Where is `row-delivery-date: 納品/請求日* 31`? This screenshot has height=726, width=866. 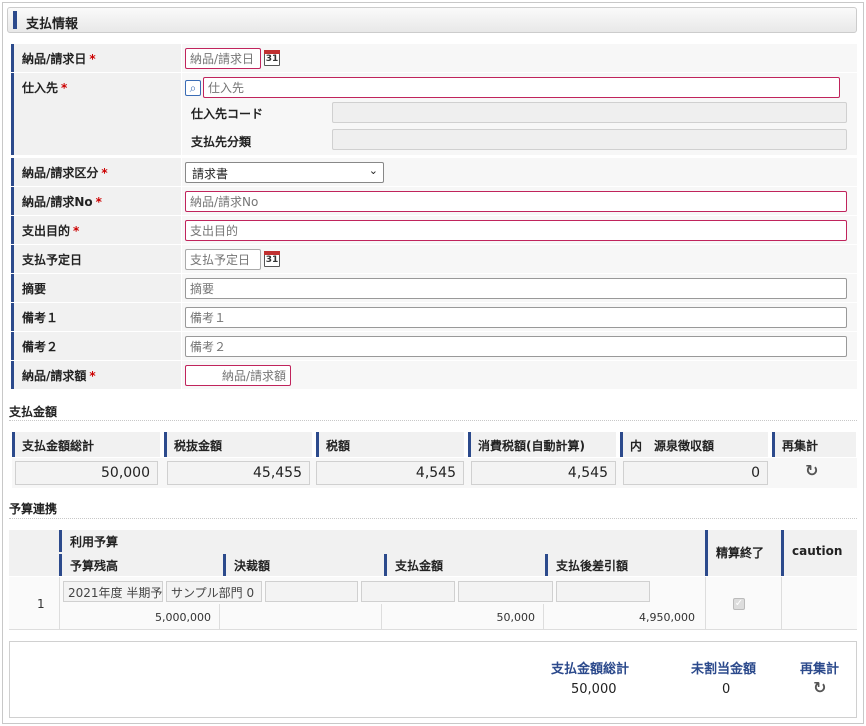
row-delivery-date: 納品/請求日* 31 is located at coordinates (434, 58).